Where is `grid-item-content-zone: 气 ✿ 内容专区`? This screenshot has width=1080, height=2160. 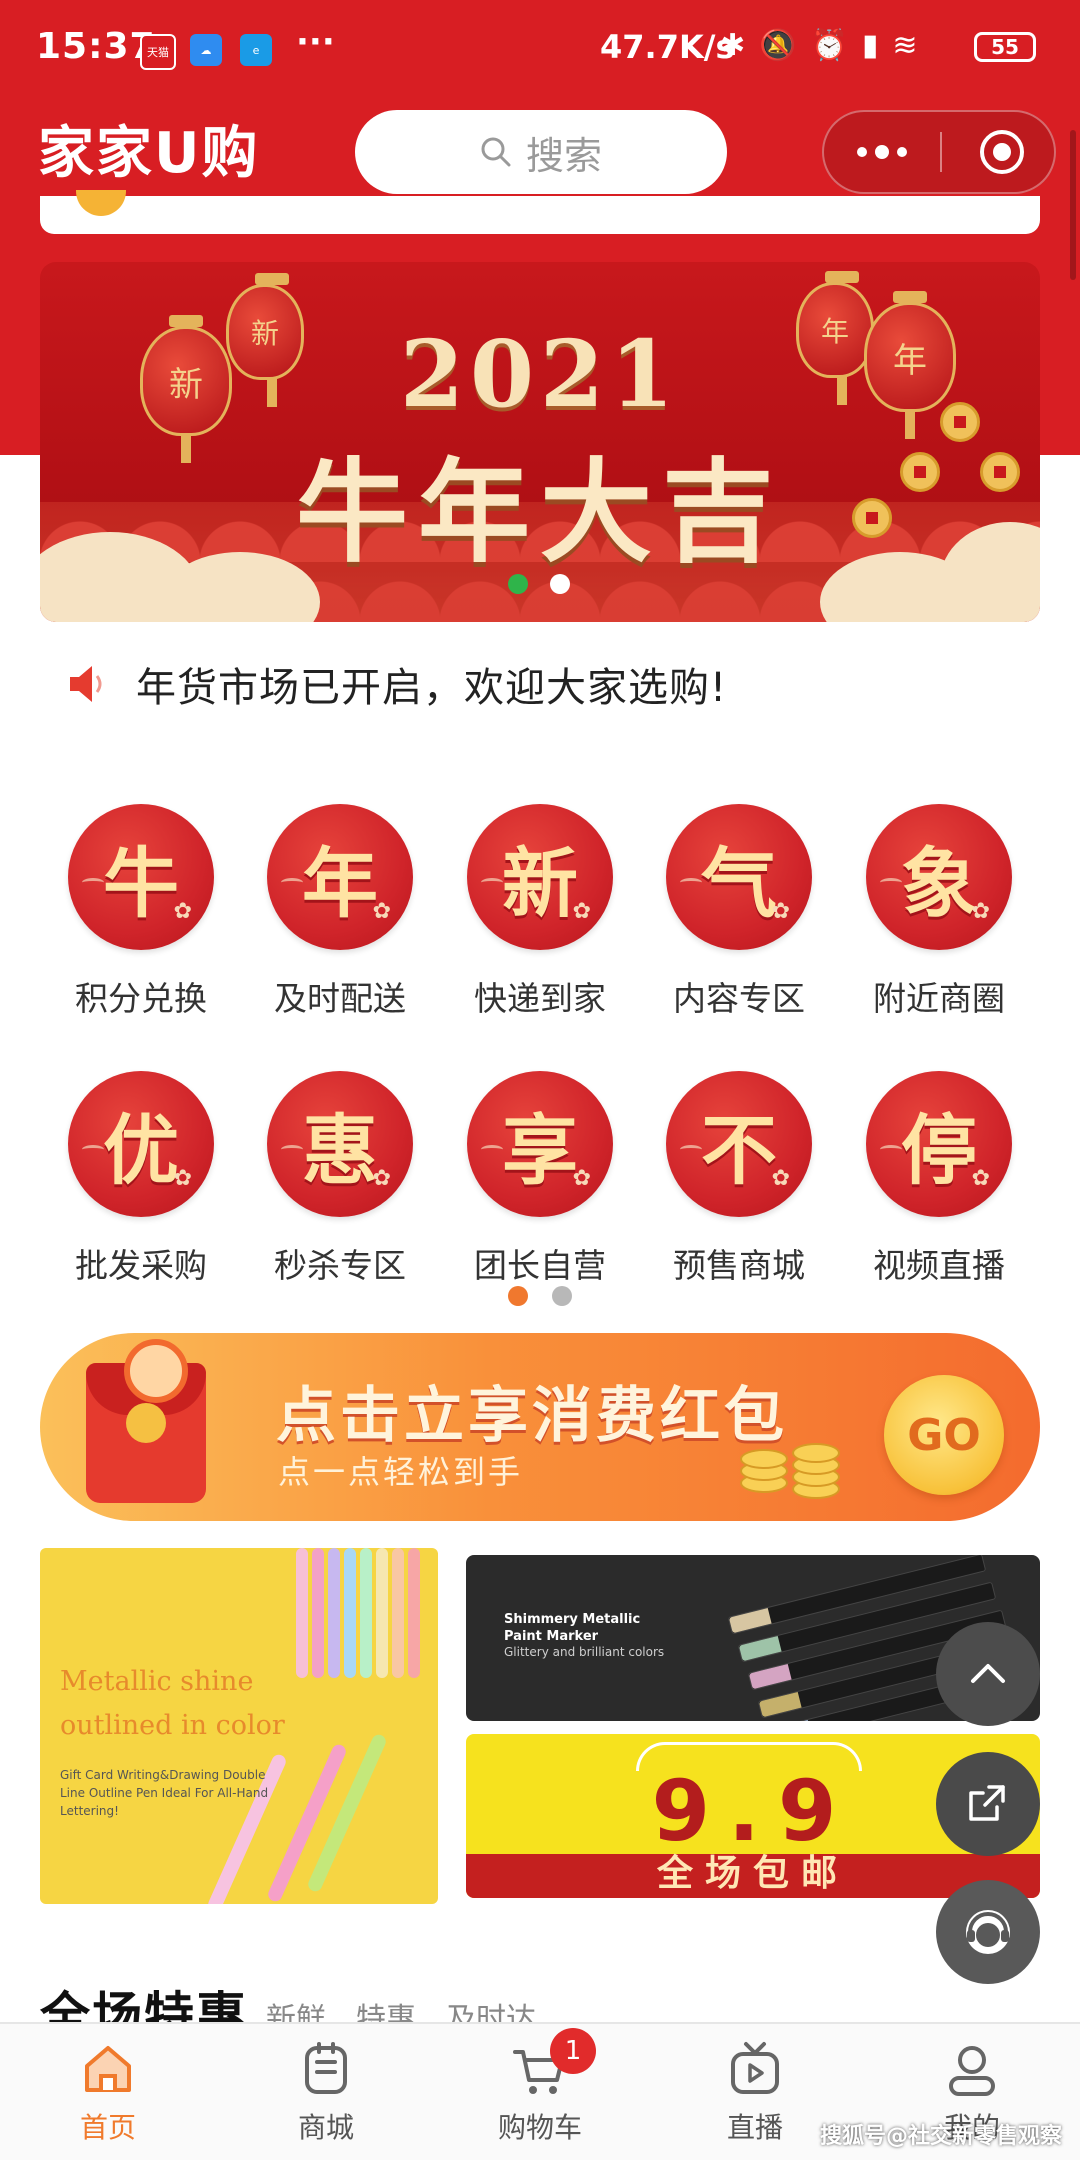 grid-item-content-zone: 气 ✿ 内容专区 is located at coordinates (739, 911).